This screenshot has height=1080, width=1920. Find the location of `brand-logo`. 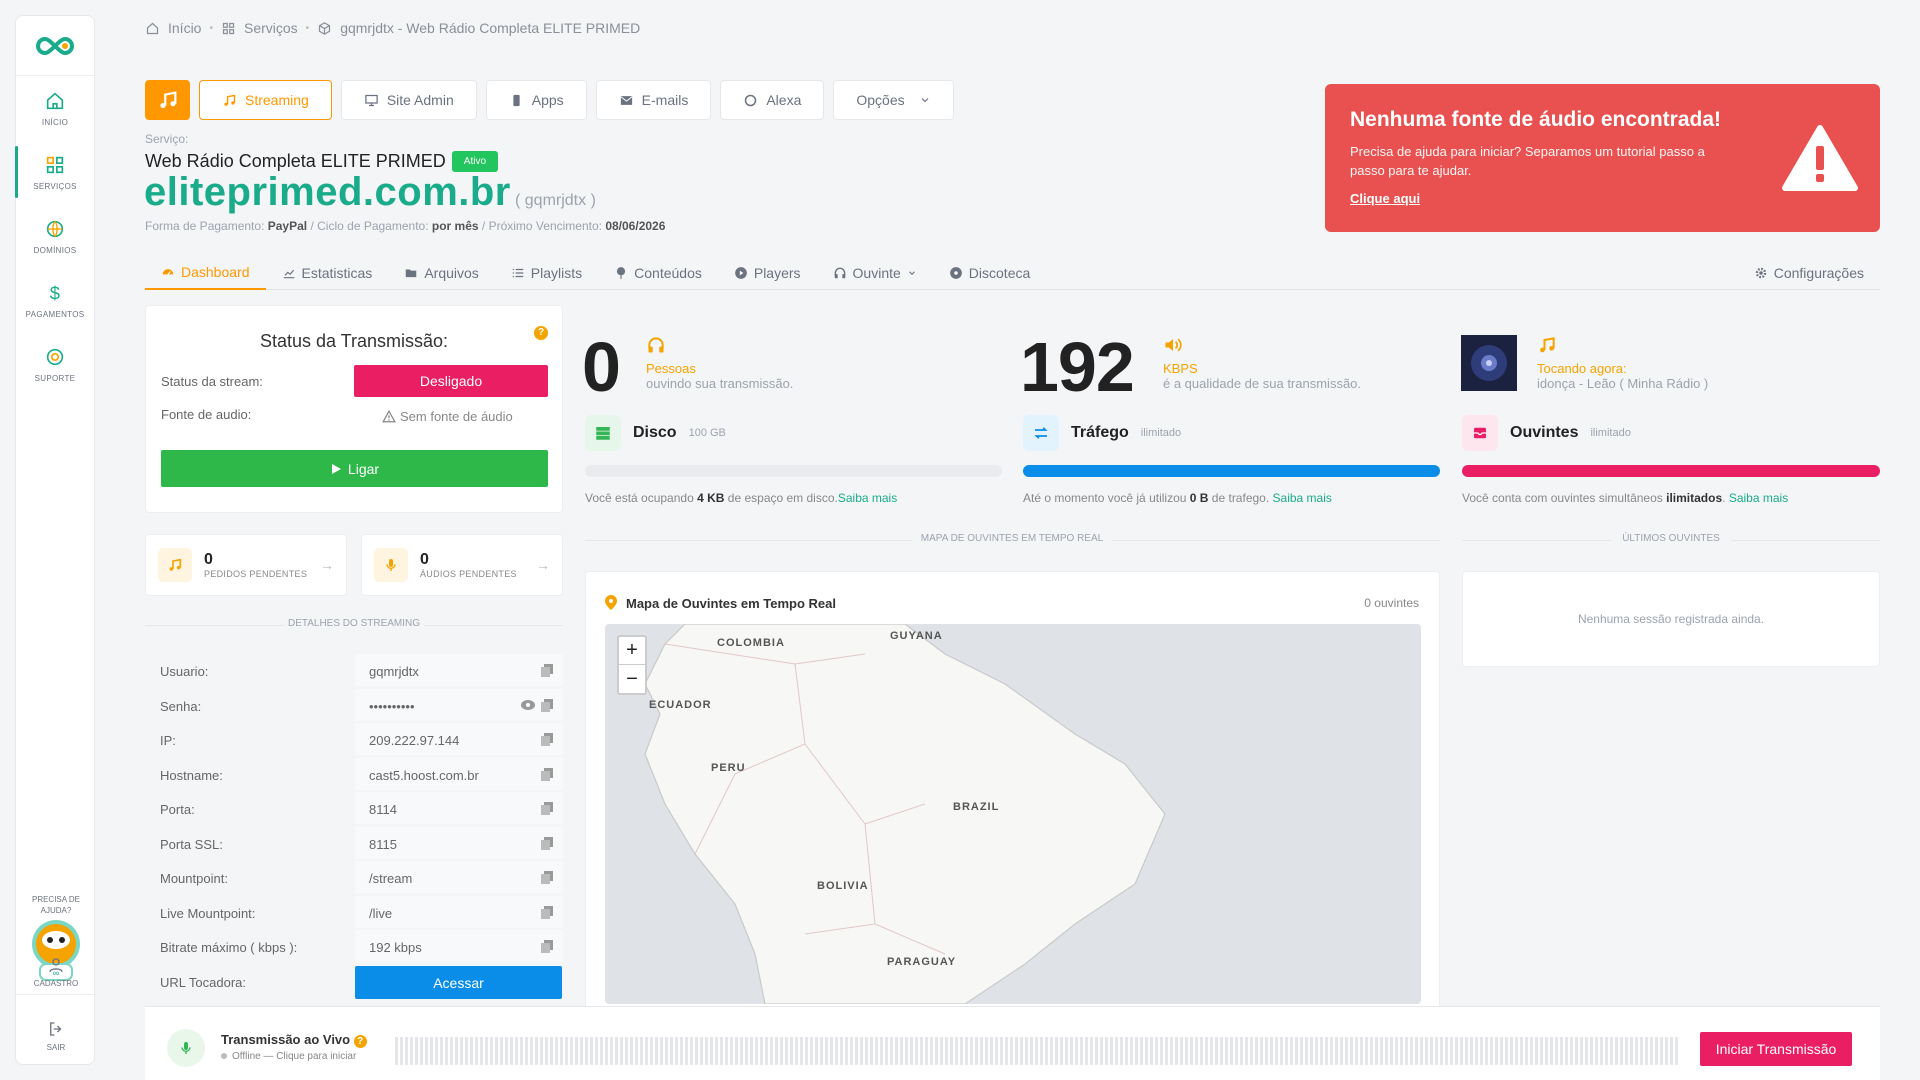

brand-logo is located at coordinates (55, 46).